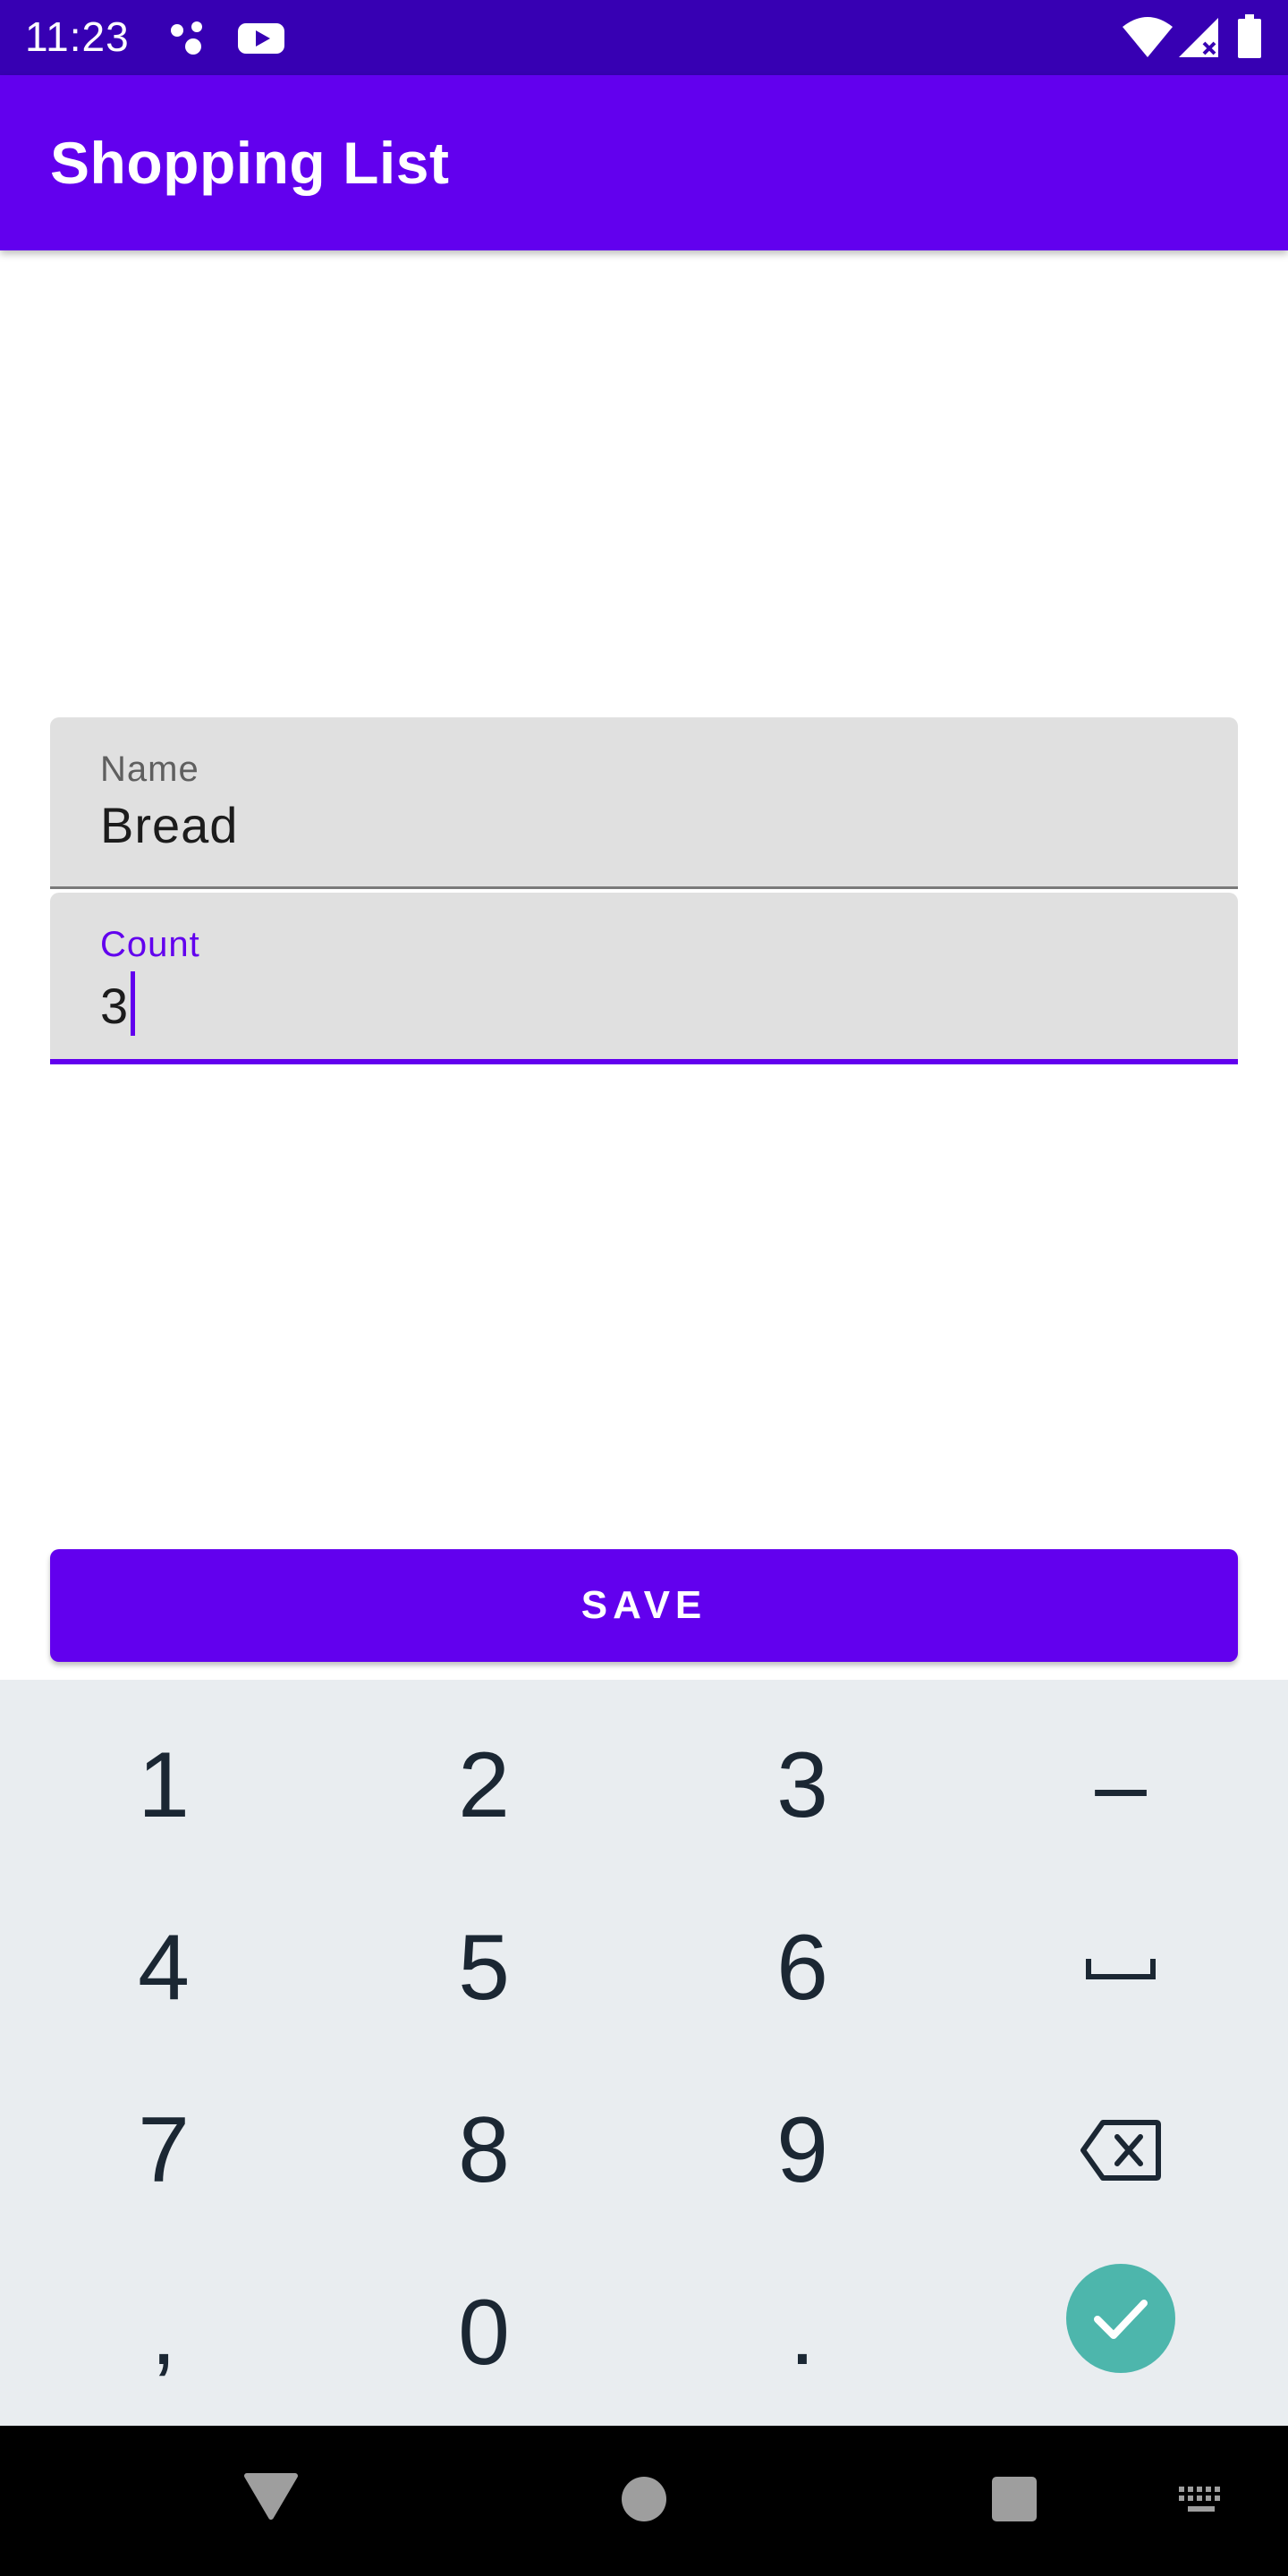 The image size is (1288, 2576). Describe the element at coordinates (77, 36) in the screenshot. I see `status-time: 11:23` at that location.